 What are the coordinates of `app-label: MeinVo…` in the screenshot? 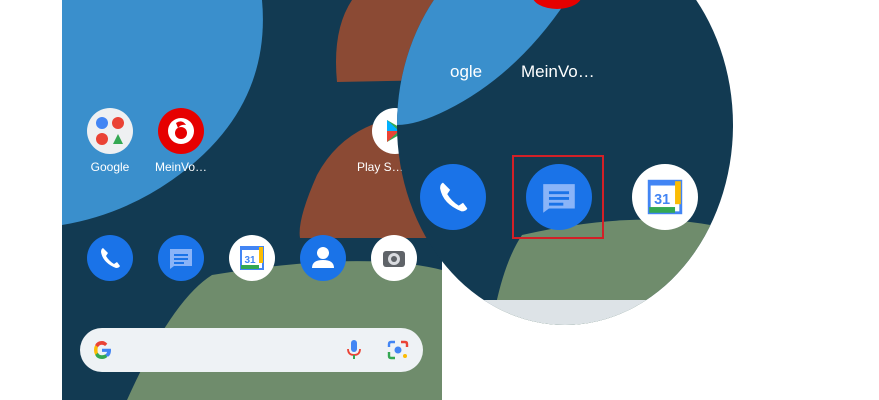 It's located at (181, 167).